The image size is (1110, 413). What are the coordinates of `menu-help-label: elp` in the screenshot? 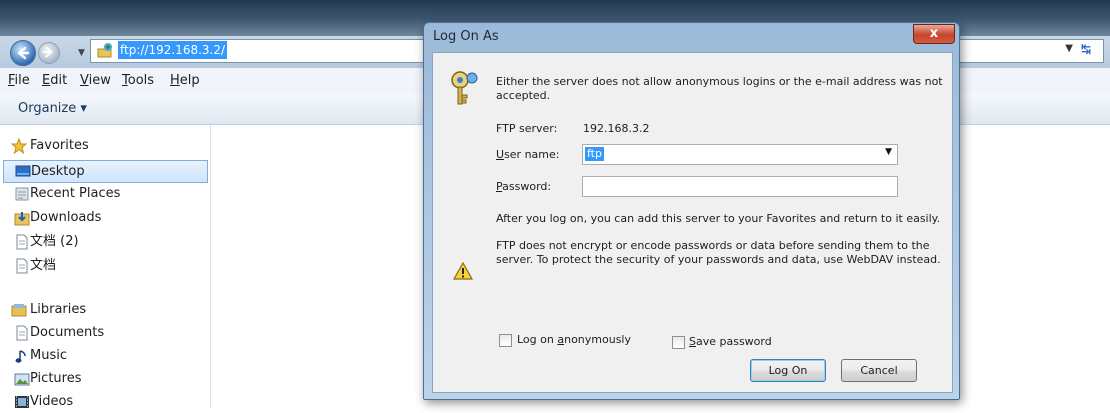 It's located at (189, 80).